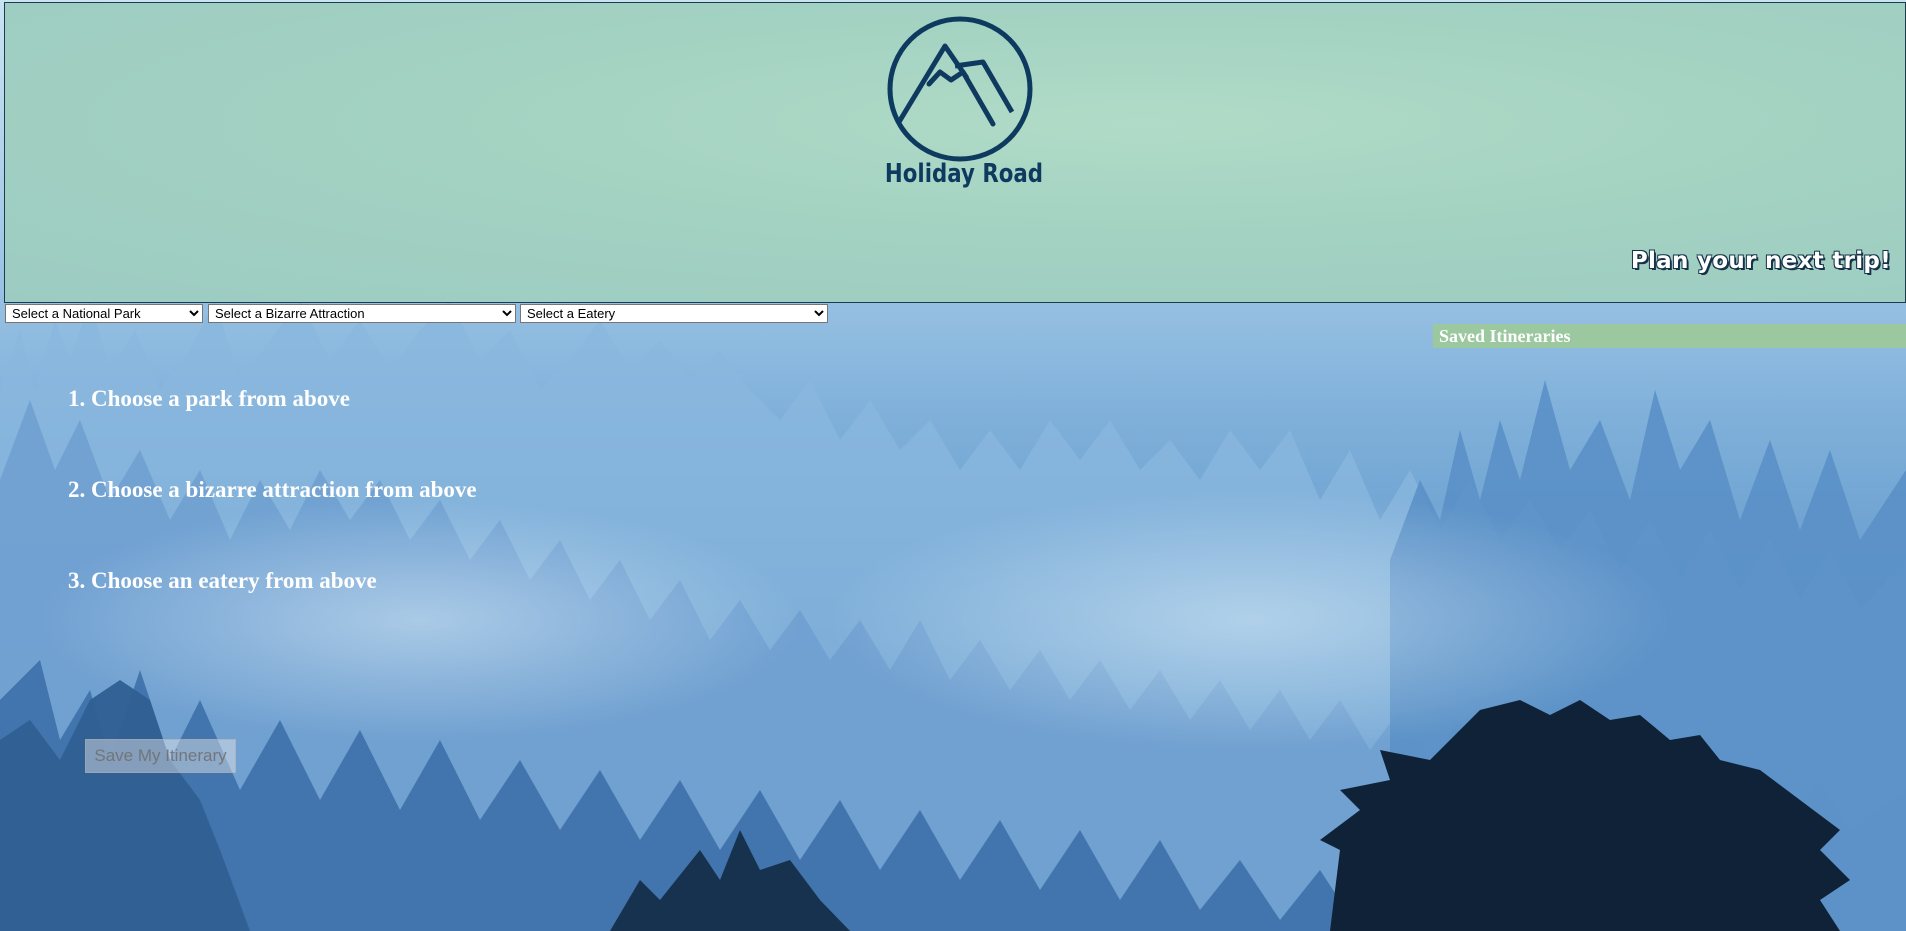 This screenshot has width=1906, height=931. What do you see at coordinates (222, 580) in the screenshot?
I see `step-eatery: 3. Choose an eatery from above` at bounding box center [222, 580].